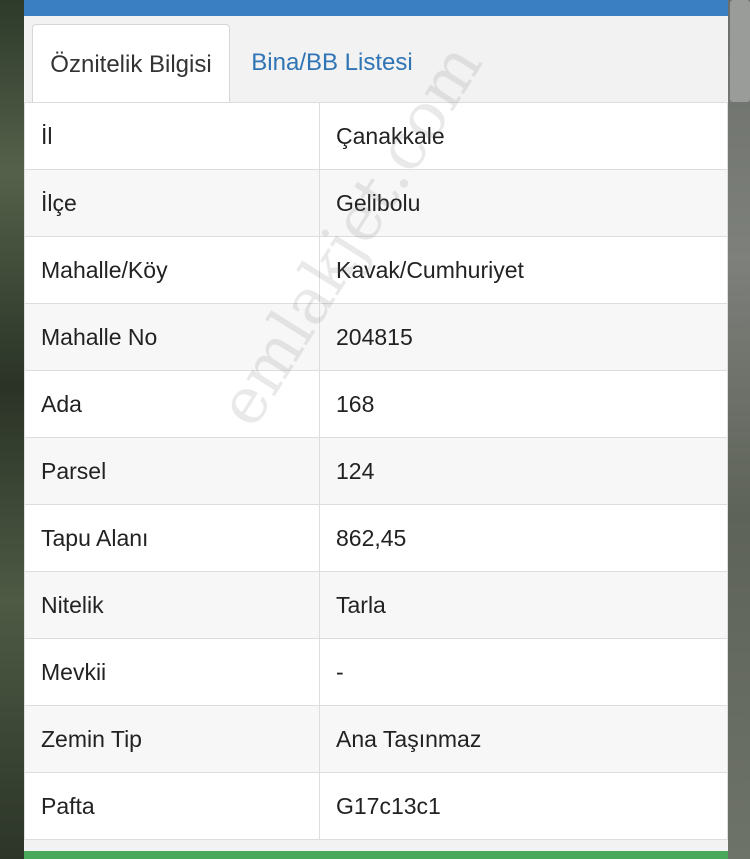 The width and height of the screenshot is (750, 859). I want to click on tab-bina-bb-listesi: Bina/BB Listesi, so click(332, 63).